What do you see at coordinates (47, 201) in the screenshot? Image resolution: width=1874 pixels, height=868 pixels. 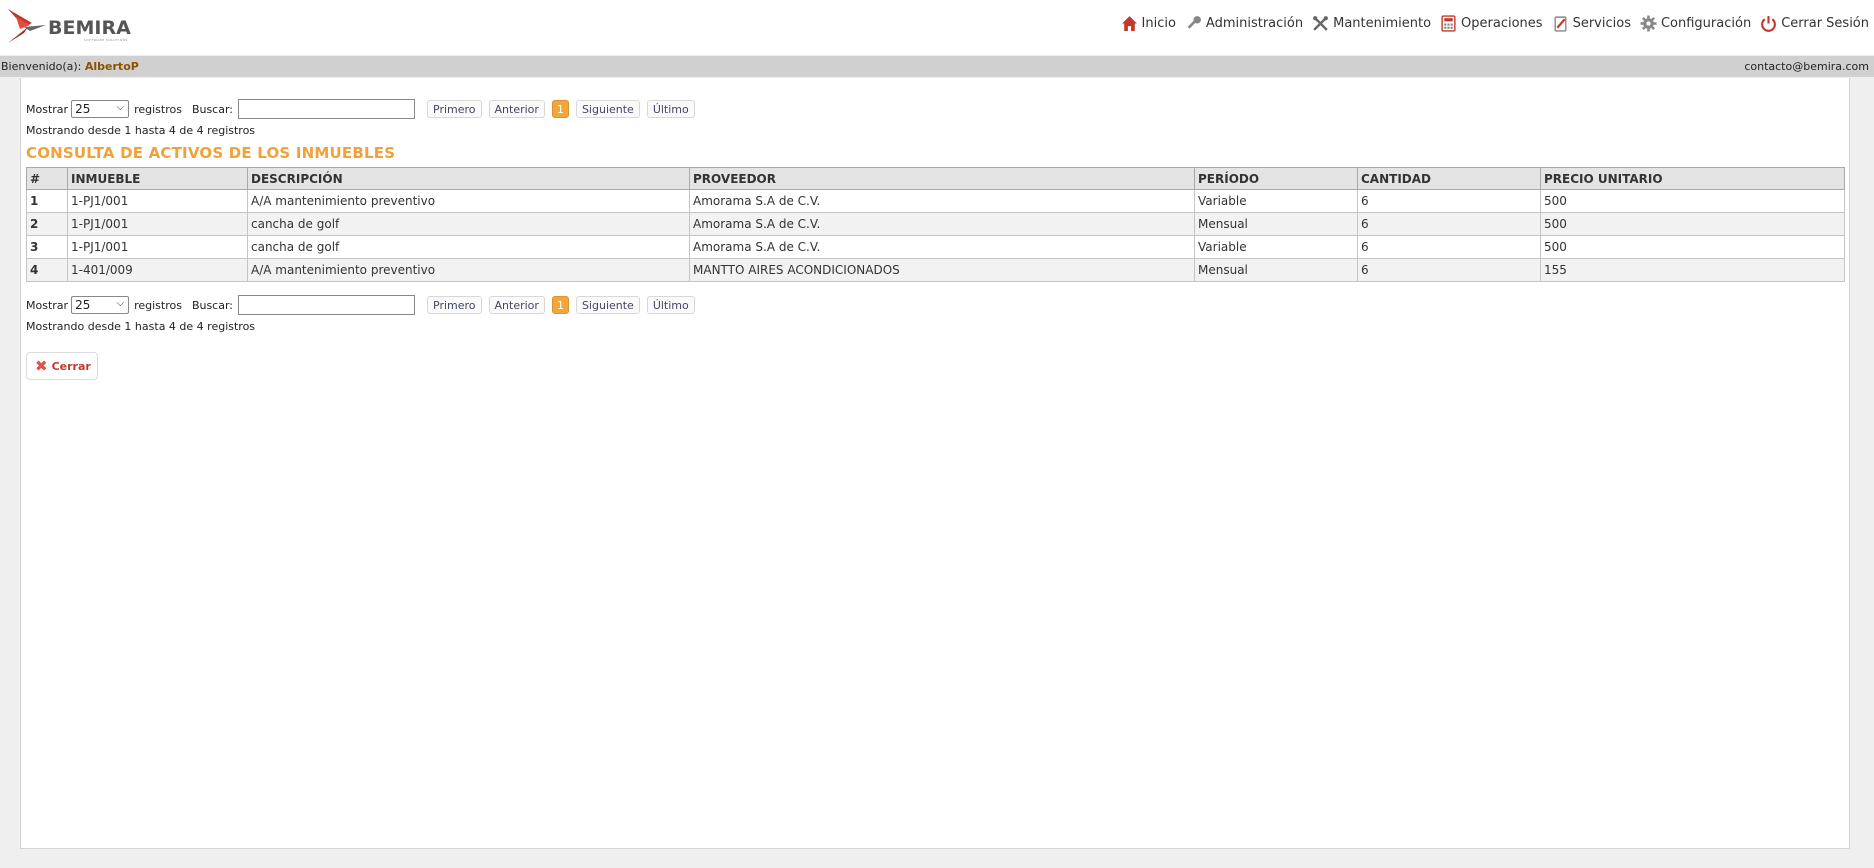 I see `cell-number: 1` at bounding box center [47, 201].